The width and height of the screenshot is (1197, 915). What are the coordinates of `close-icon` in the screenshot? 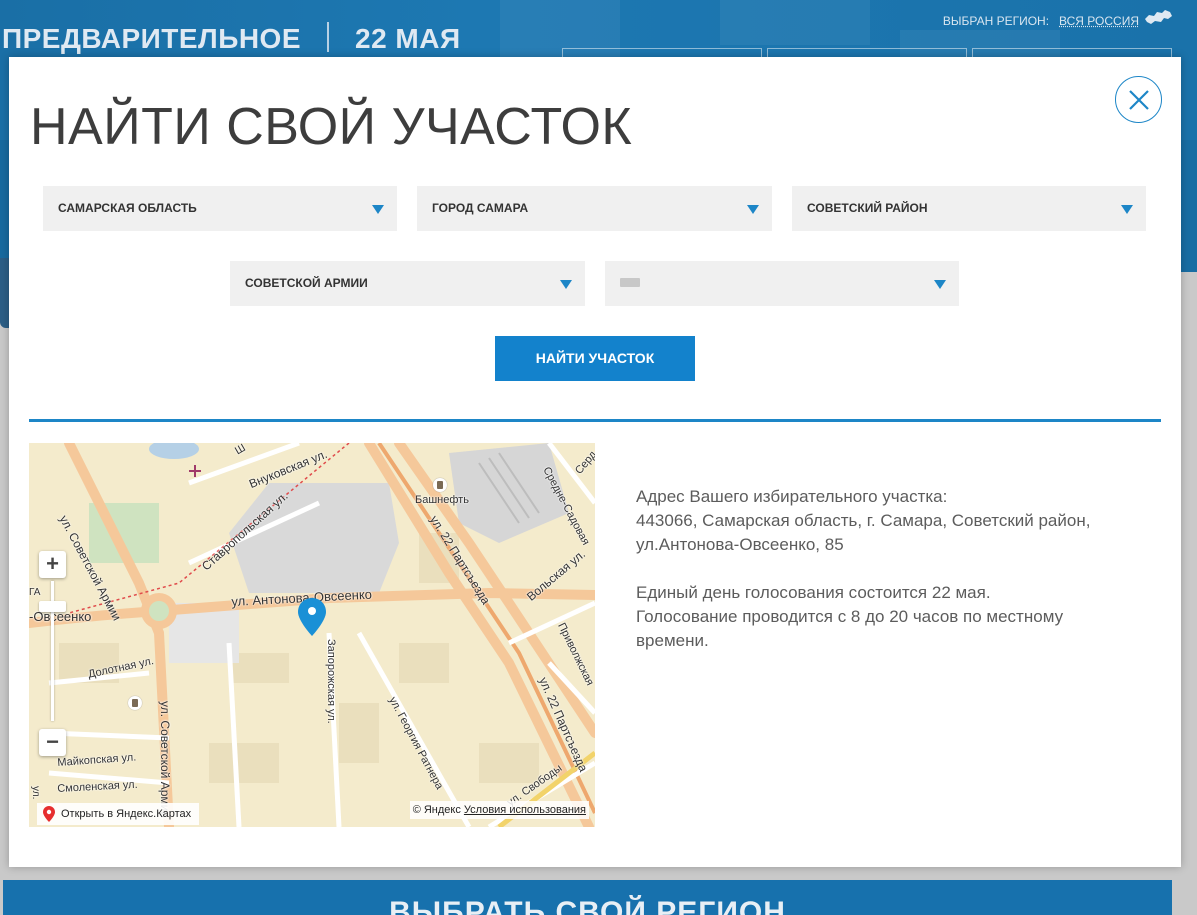 It's located at (1139, 100).